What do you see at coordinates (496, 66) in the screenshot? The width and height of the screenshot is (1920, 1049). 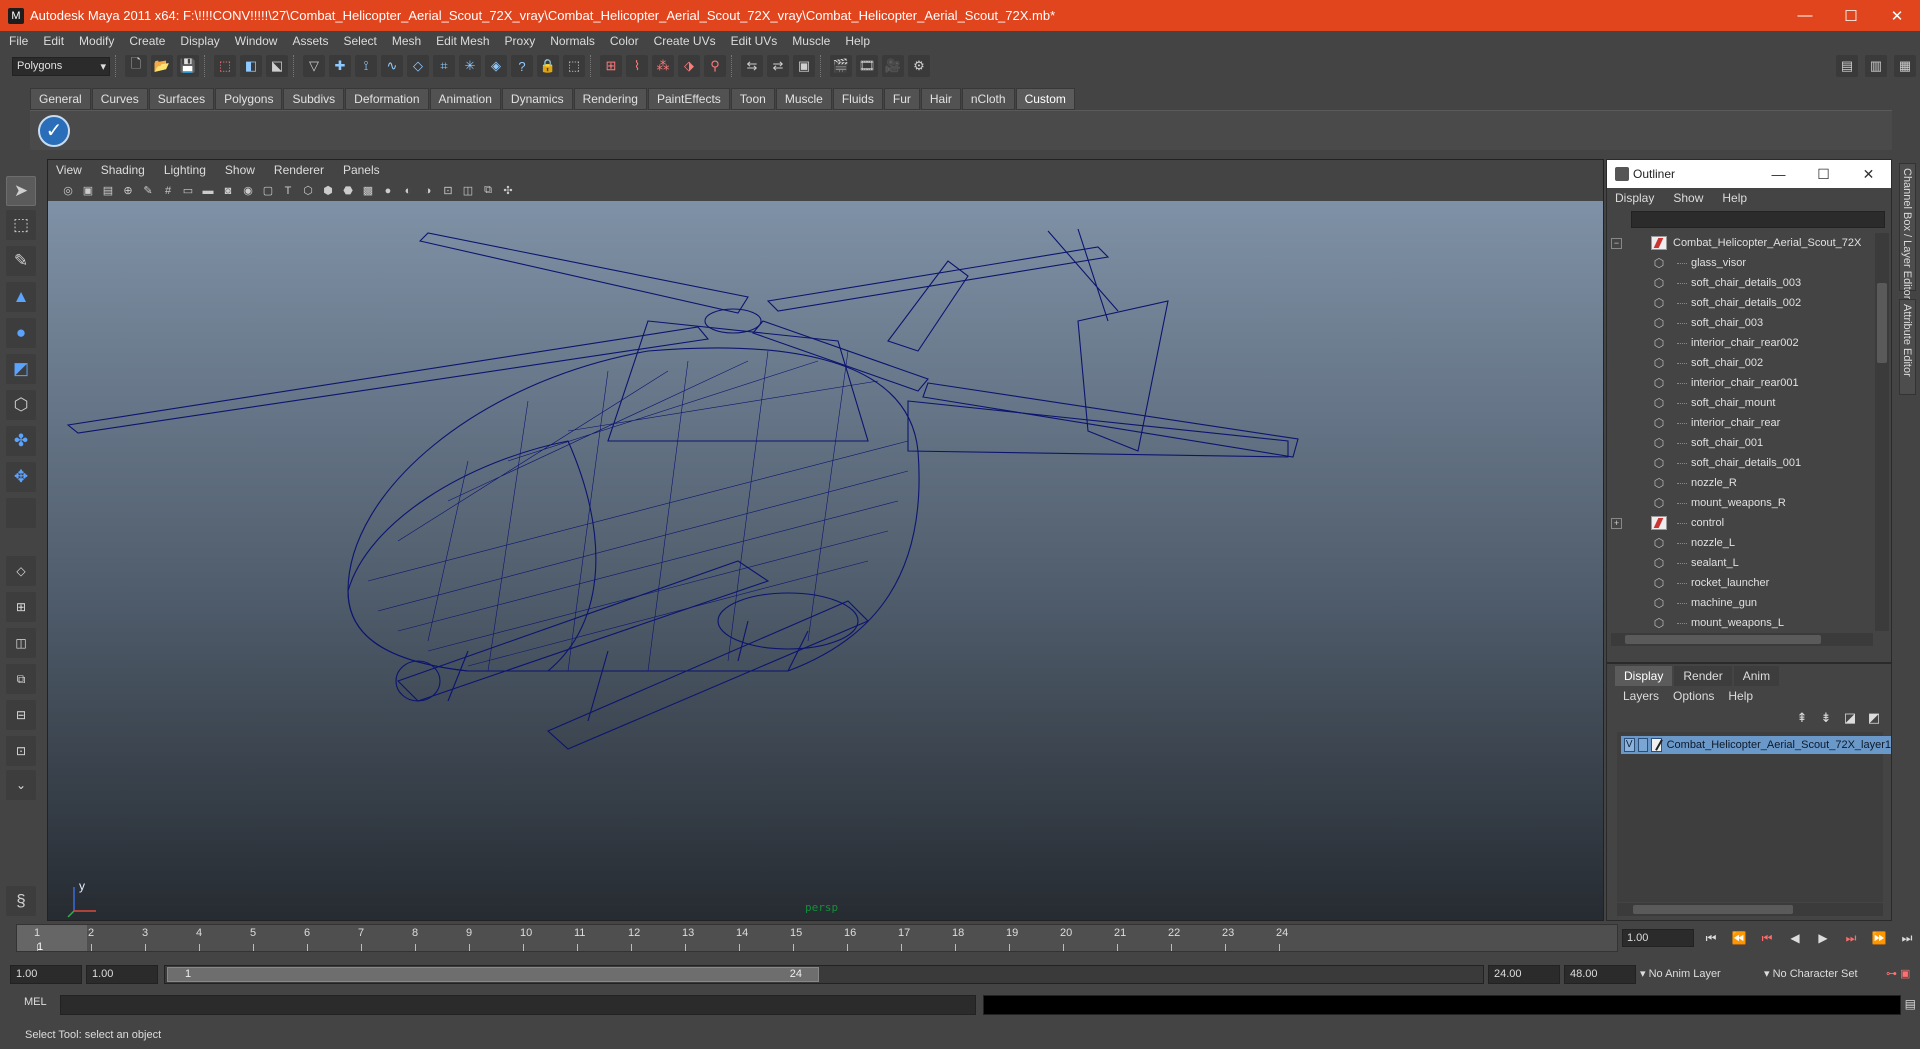 I see `select-rendering-icon: ◈` at bounding box center [496, 66].